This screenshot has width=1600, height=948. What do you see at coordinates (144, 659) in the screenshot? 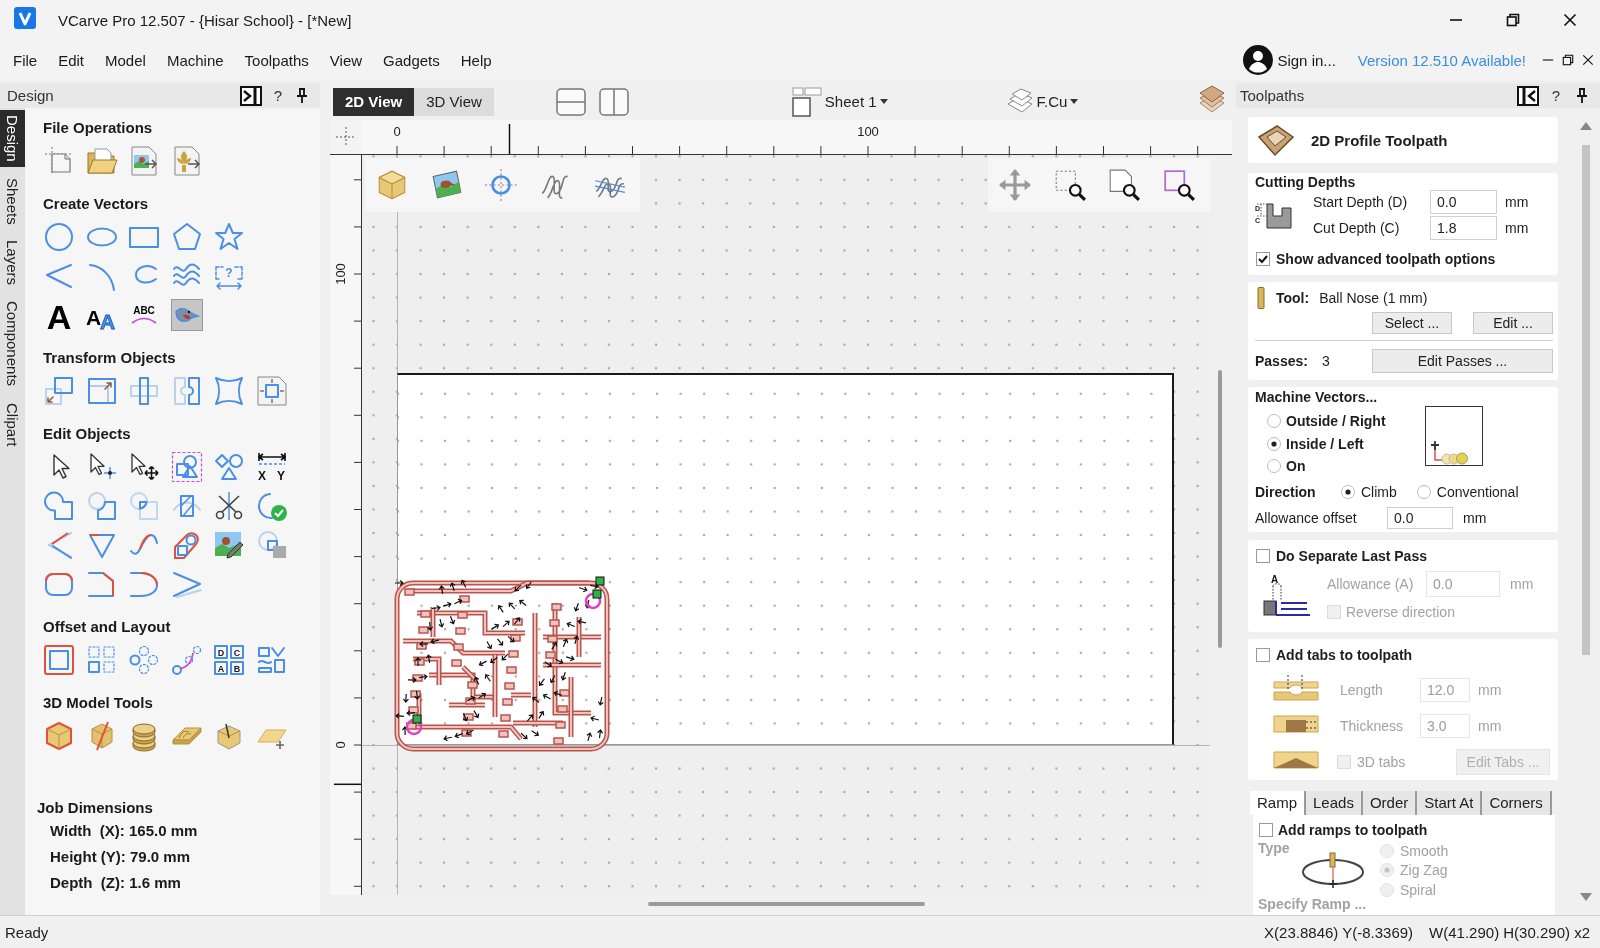
I see `circle-copy-icon` at bounding box center [144, 659].